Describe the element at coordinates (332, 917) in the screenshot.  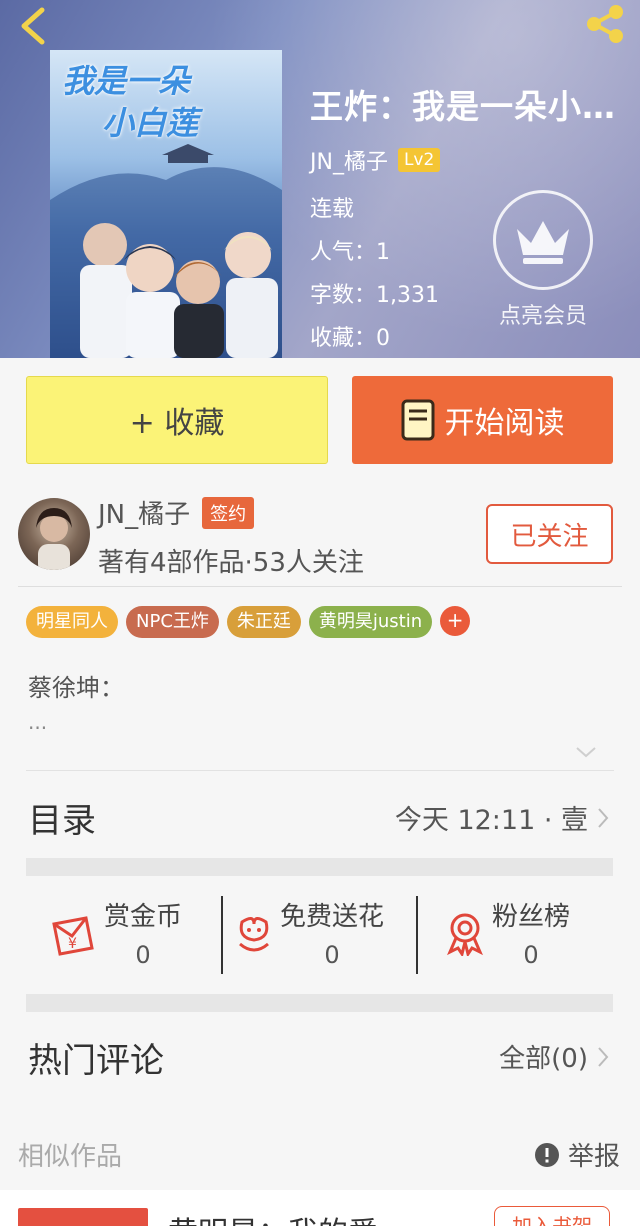
I see `stat-label: 免费送花` at that location.